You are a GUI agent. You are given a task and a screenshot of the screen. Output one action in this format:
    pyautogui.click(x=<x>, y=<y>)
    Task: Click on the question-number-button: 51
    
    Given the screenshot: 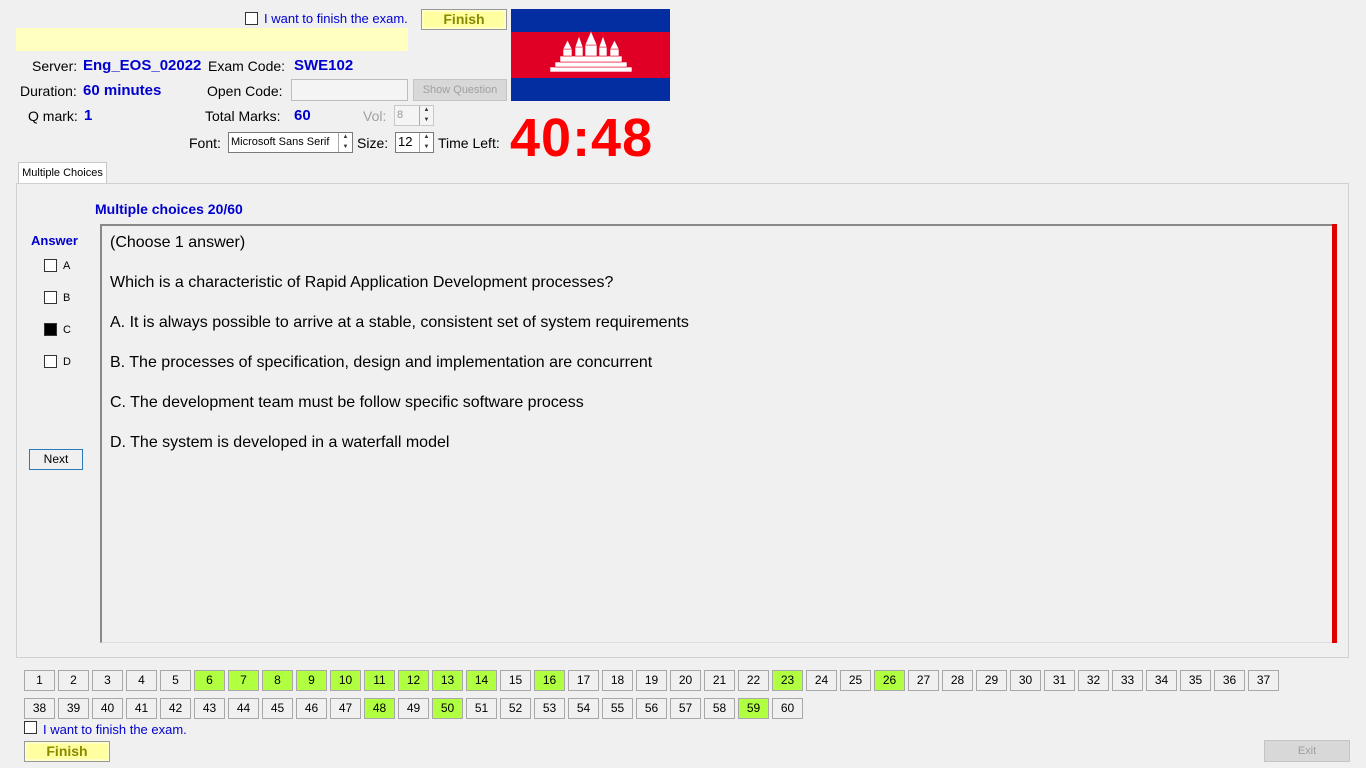 What is the action you would take?
    pyautogui.click(x=481, y=708)
    